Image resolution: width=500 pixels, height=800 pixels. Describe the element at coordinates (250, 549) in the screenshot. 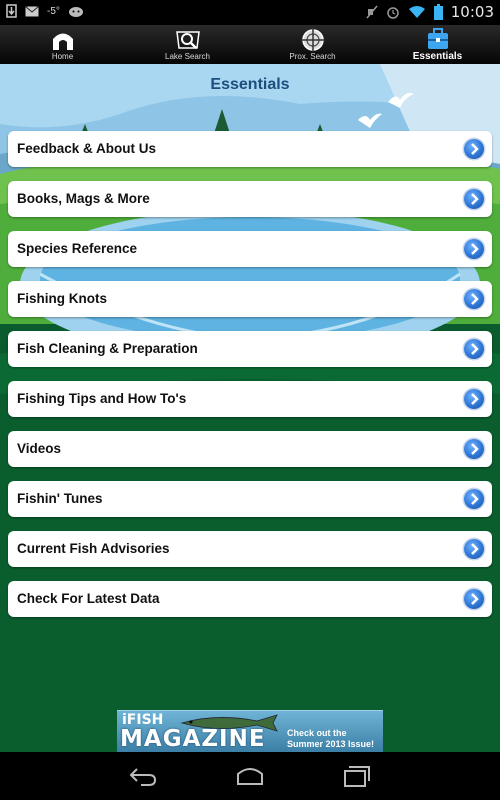

I see `menu-item-fish-advisories: Current Fish Advisories` at that location.